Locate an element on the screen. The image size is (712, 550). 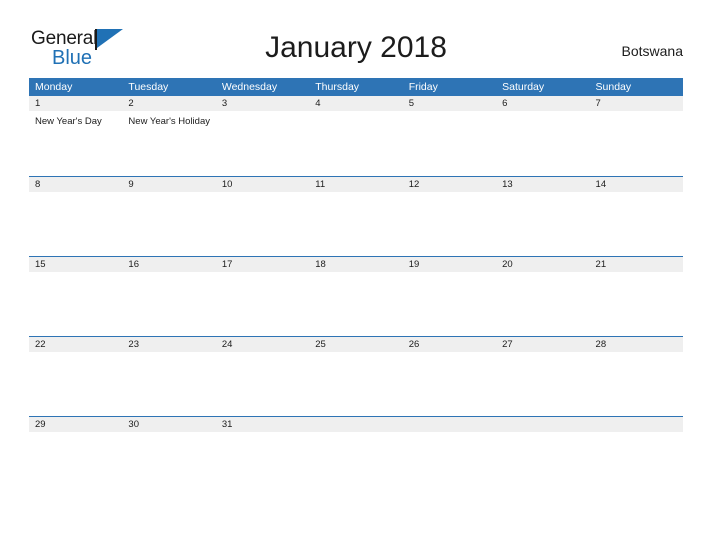
date-number: 6 is located at coordinates (542, 103).